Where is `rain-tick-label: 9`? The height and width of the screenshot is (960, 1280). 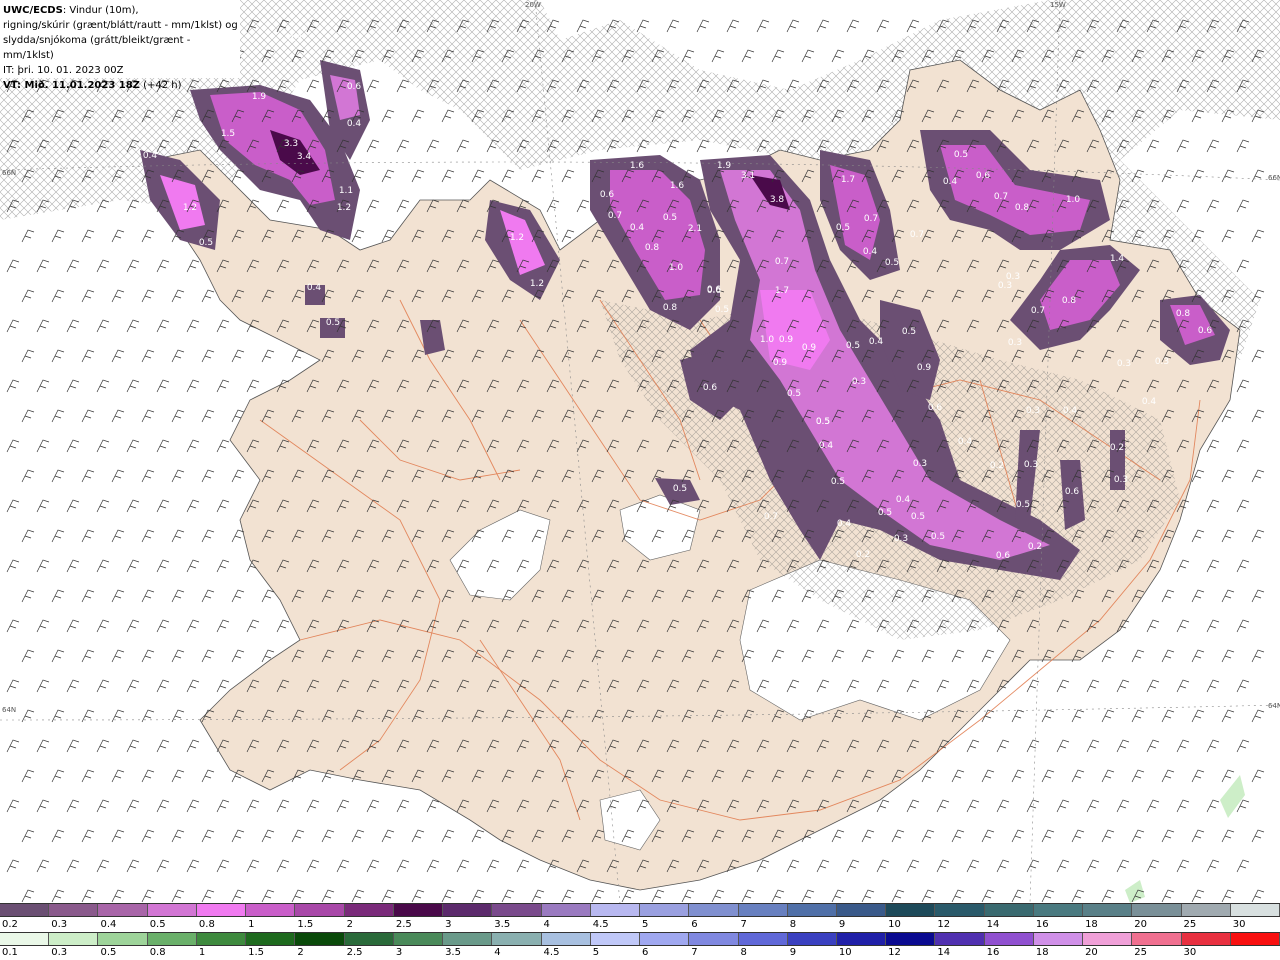
rain-tick-label: 9 is located at coordinates (793, 952).